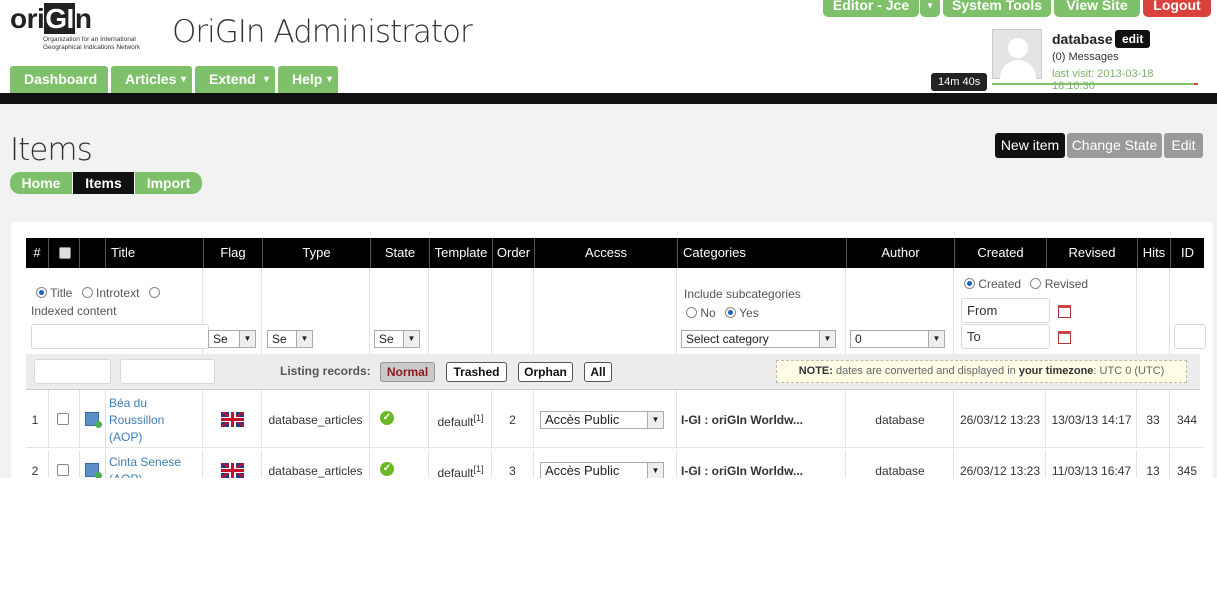  What do you see at coordinates (1082, 39) in the screenshot?
I see `user-name: database` at bounding box center [1082, 39].